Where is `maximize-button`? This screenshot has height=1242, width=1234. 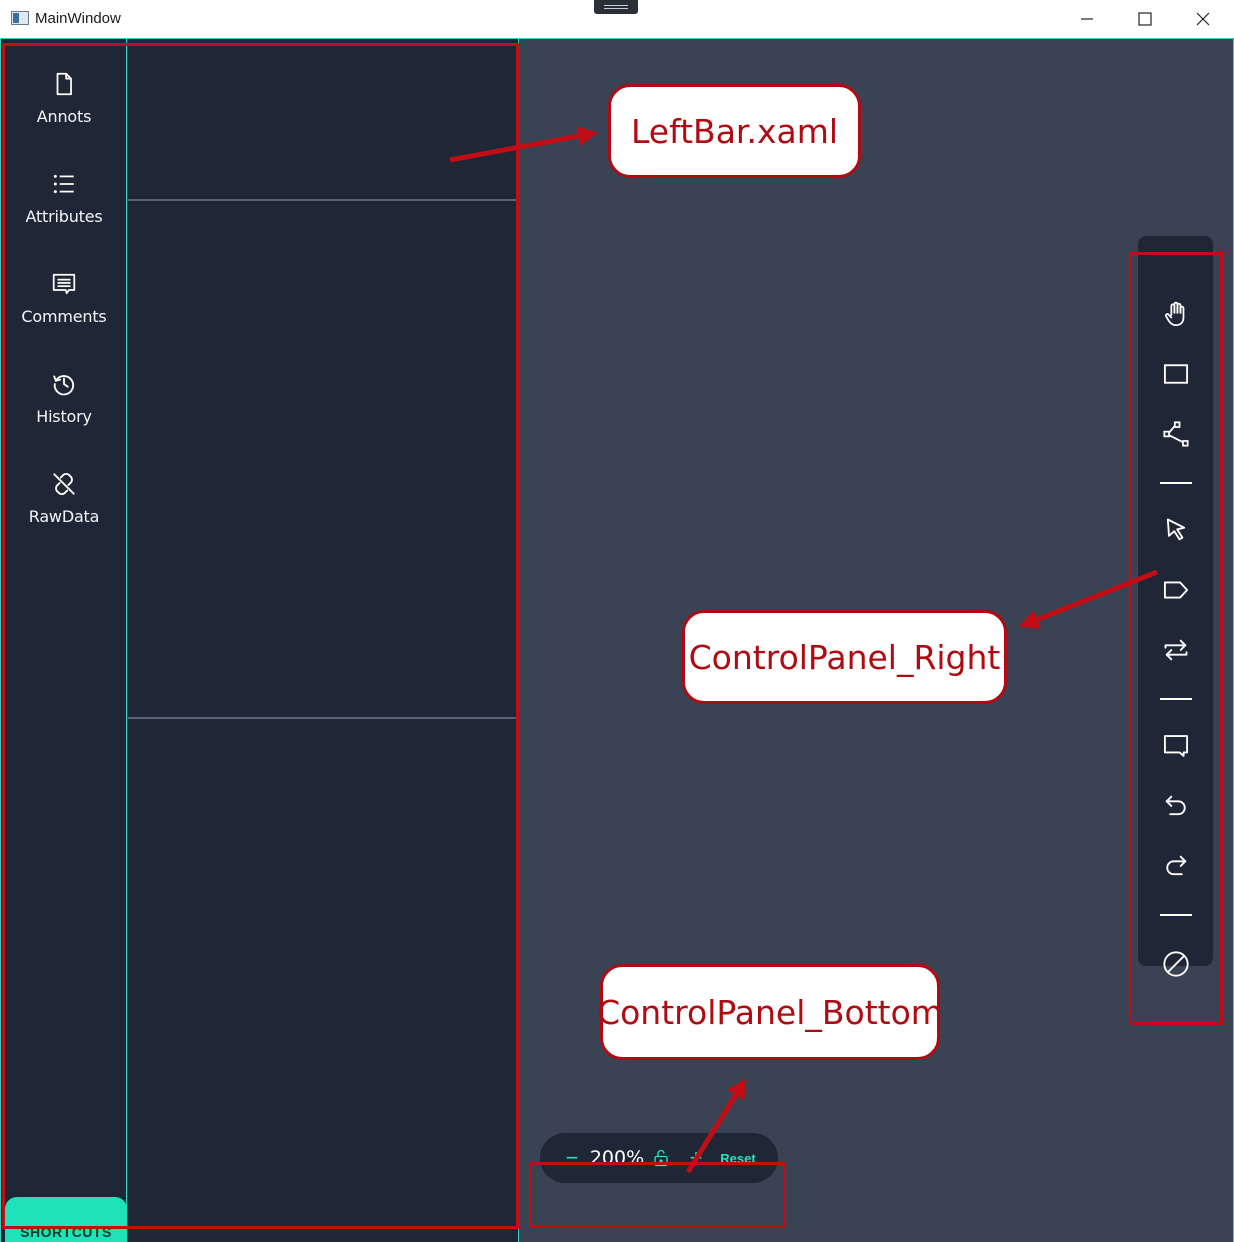
maximize-button is located at coordinates (1145, 19).